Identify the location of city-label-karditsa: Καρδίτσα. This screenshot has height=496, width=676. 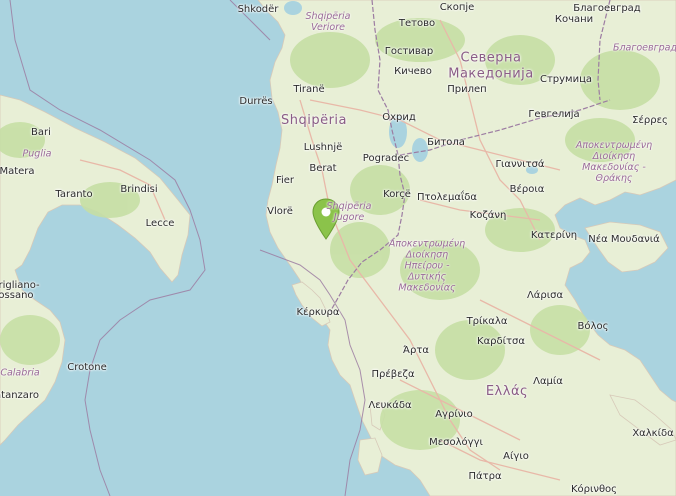
(501, 341).